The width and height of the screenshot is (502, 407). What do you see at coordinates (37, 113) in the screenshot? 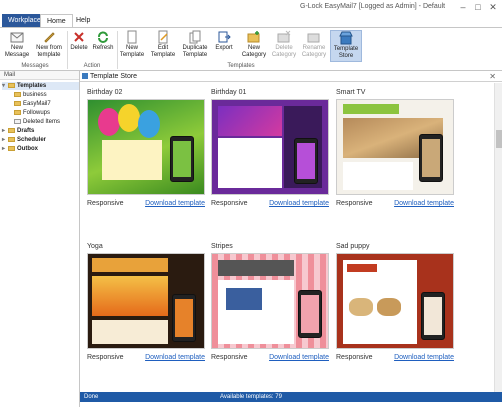
I see `tree-label: Followups` at bounding box center [37, 113].